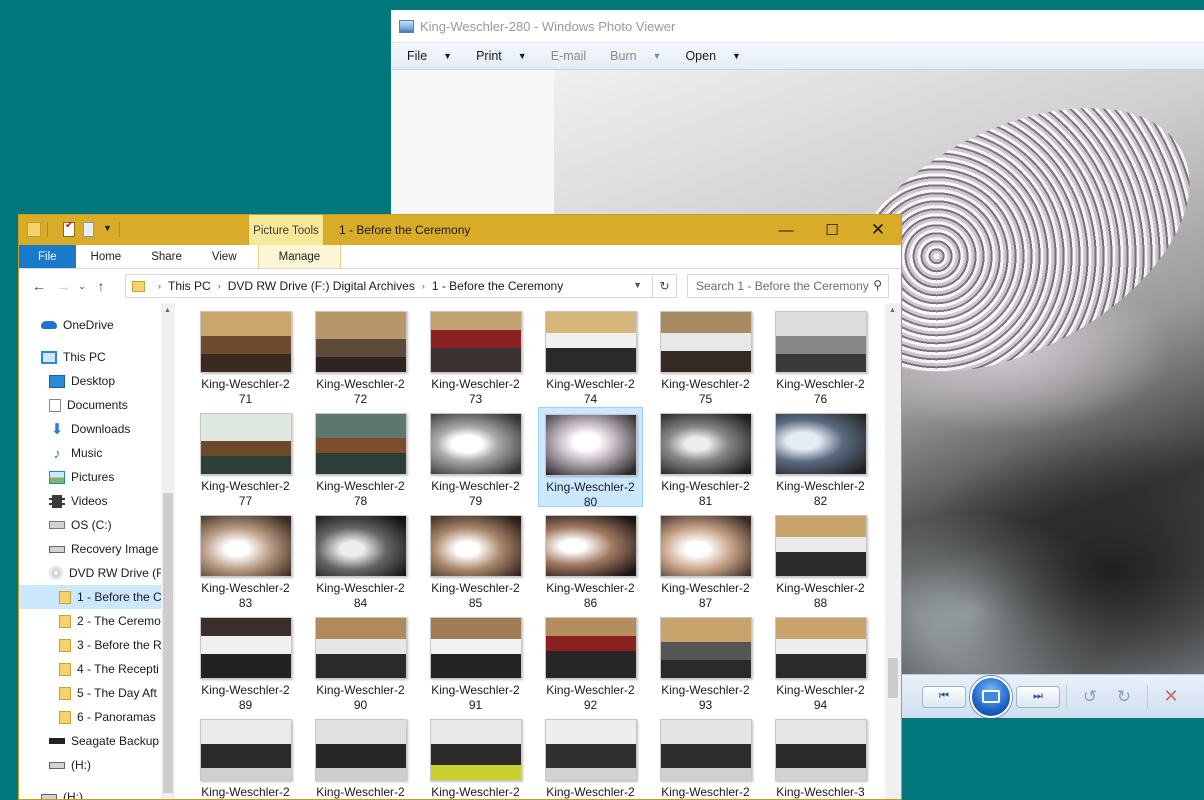 This screenshot has height=800, width=1204. Describe the element at coordinates (97, 477) in the screenshot. I see `nav-item-pictures: Pictures` at that location.